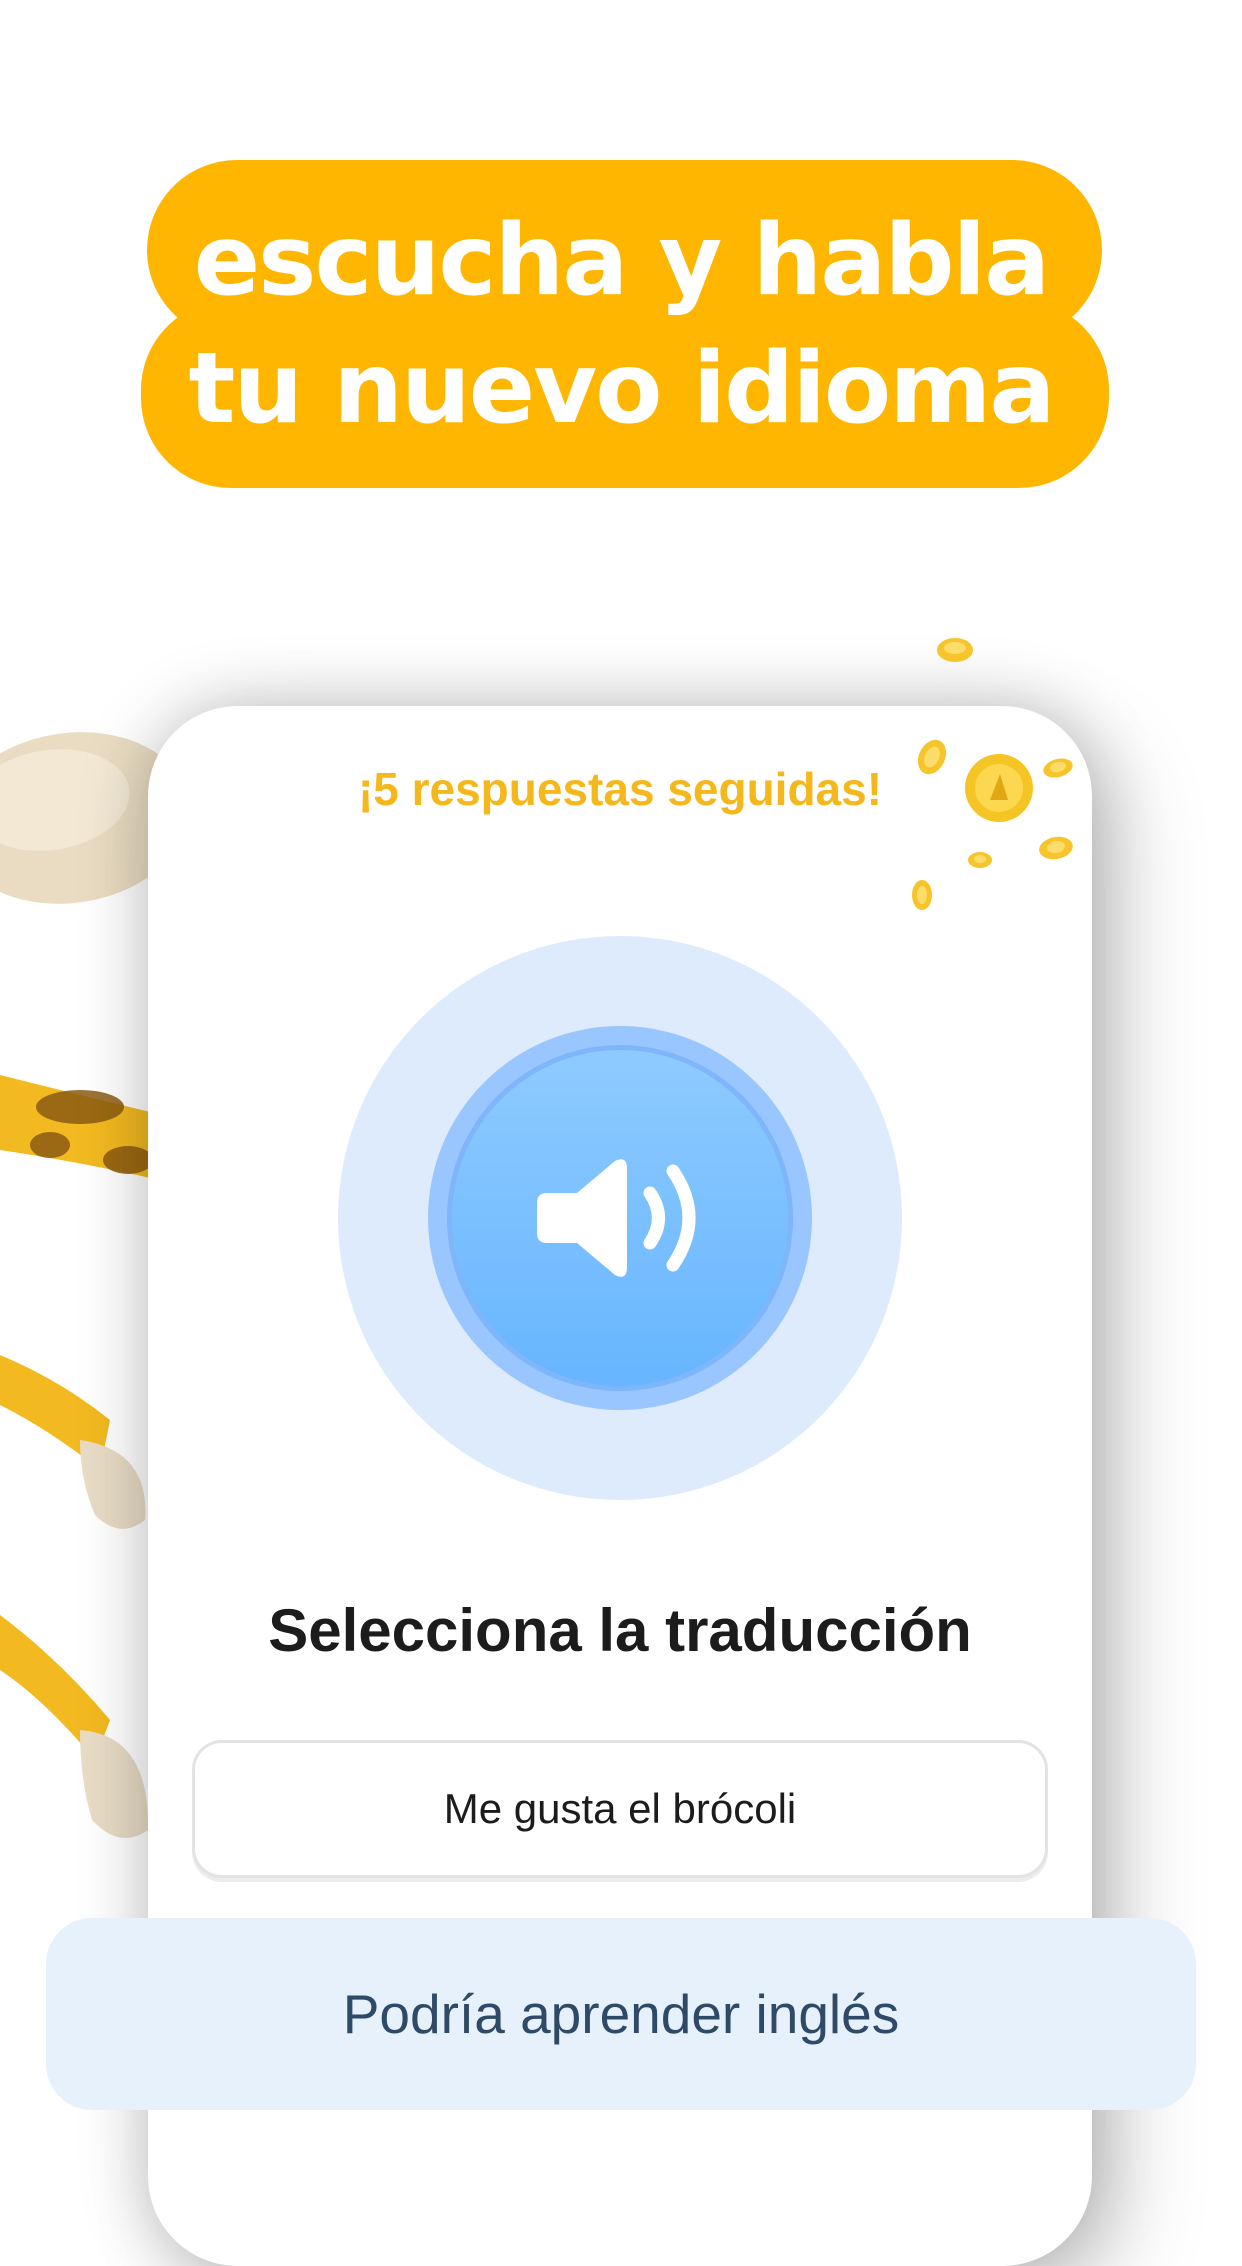 This screenshot has width=1242, height=2266. What do you see at coordinates (616, 1218) in the screenshot?
I see `speaker-icon` at bounding box center [616, 1218].